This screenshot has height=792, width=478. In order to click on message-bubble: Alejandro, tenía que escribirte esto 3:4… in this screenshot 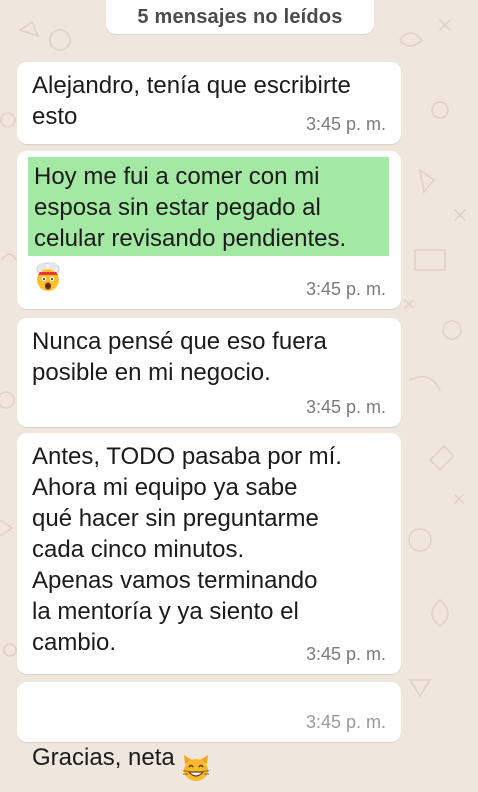, I will do `click(209, 103)`.